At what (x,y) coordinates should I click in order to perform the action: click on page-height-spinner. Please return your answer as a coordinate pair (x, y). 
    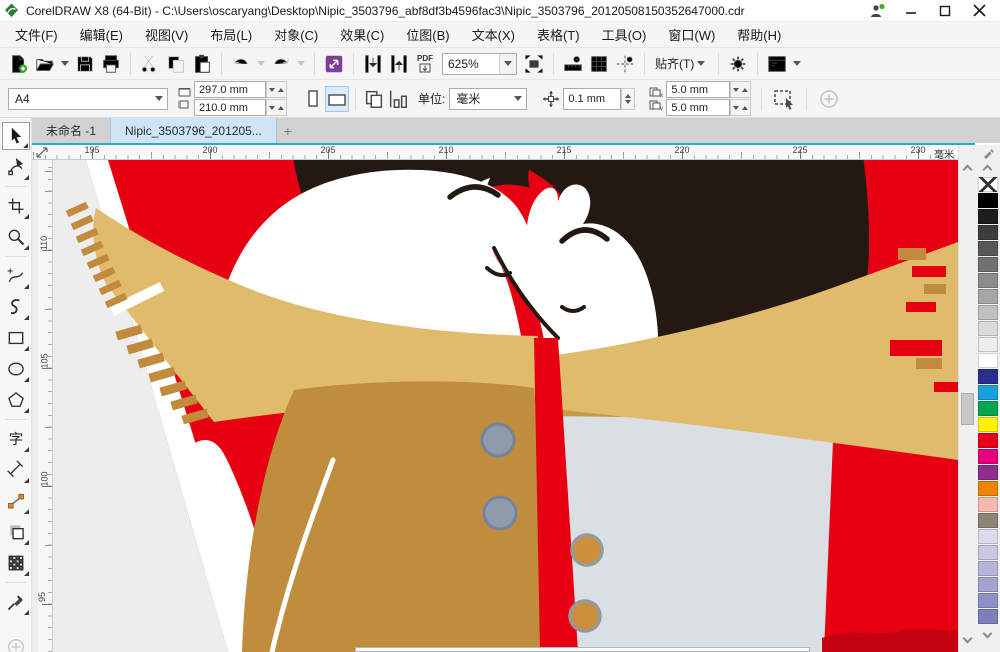
    Looking at the image, I should click on (276, 107).